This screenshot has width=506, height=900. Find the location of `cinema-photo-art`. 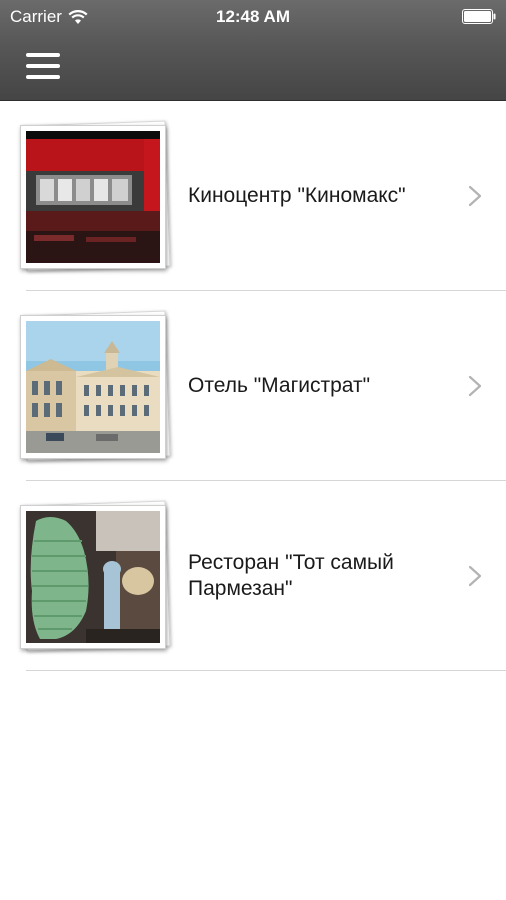

cinema-photo-art is located at coordinates (93, 197).